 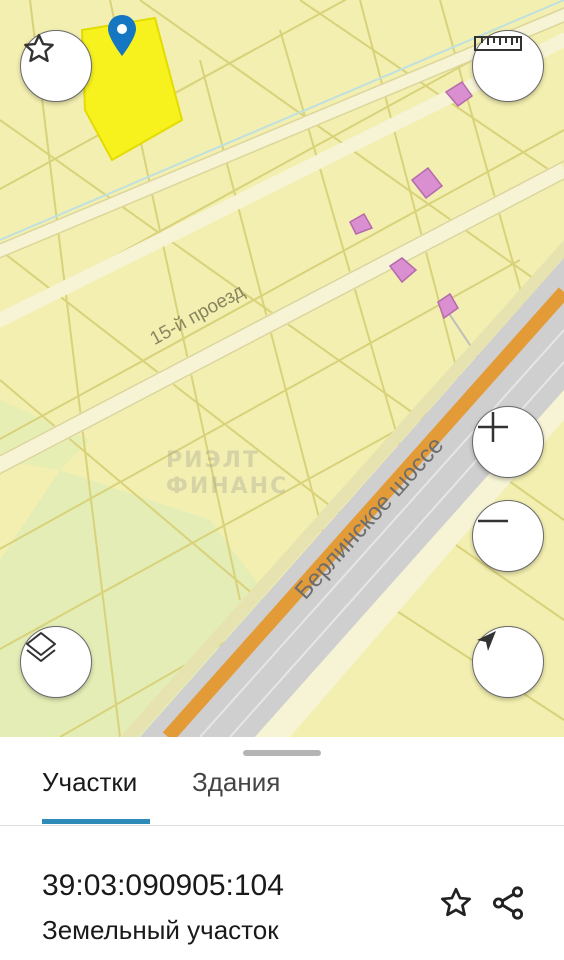 What do you see at coordinates (508, 662) in the screenshot?
I see `locate-me-button` at bounding box center [508, 662].